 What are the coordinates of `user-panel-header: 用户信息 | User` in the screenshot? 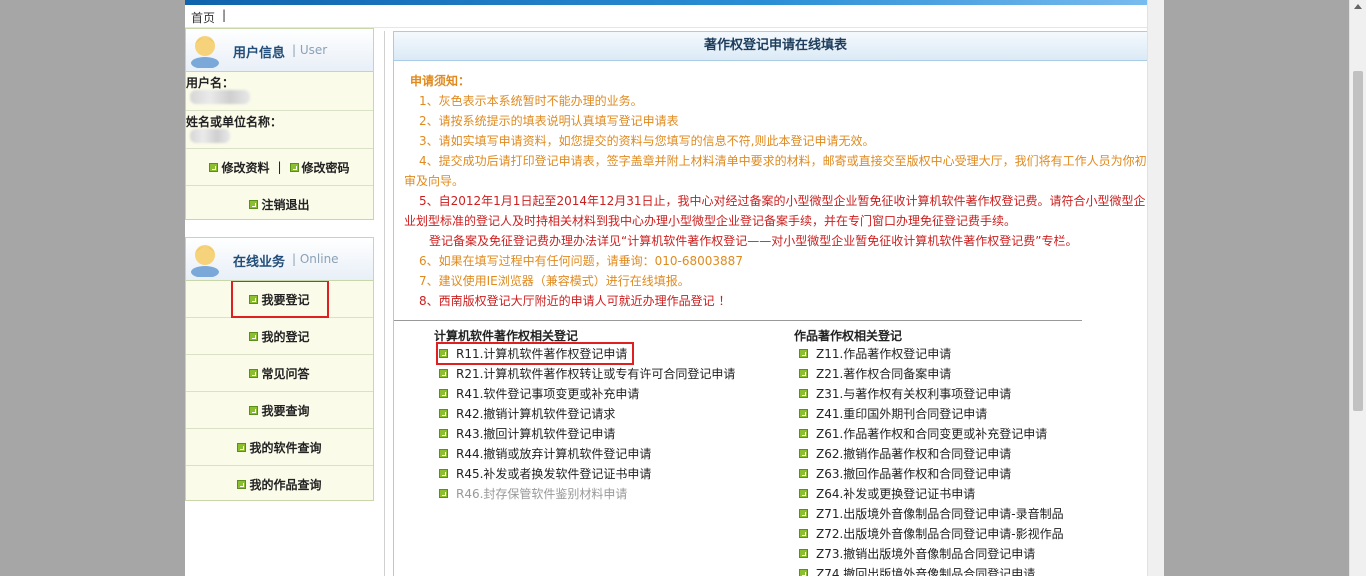 It's located at (279, 50).